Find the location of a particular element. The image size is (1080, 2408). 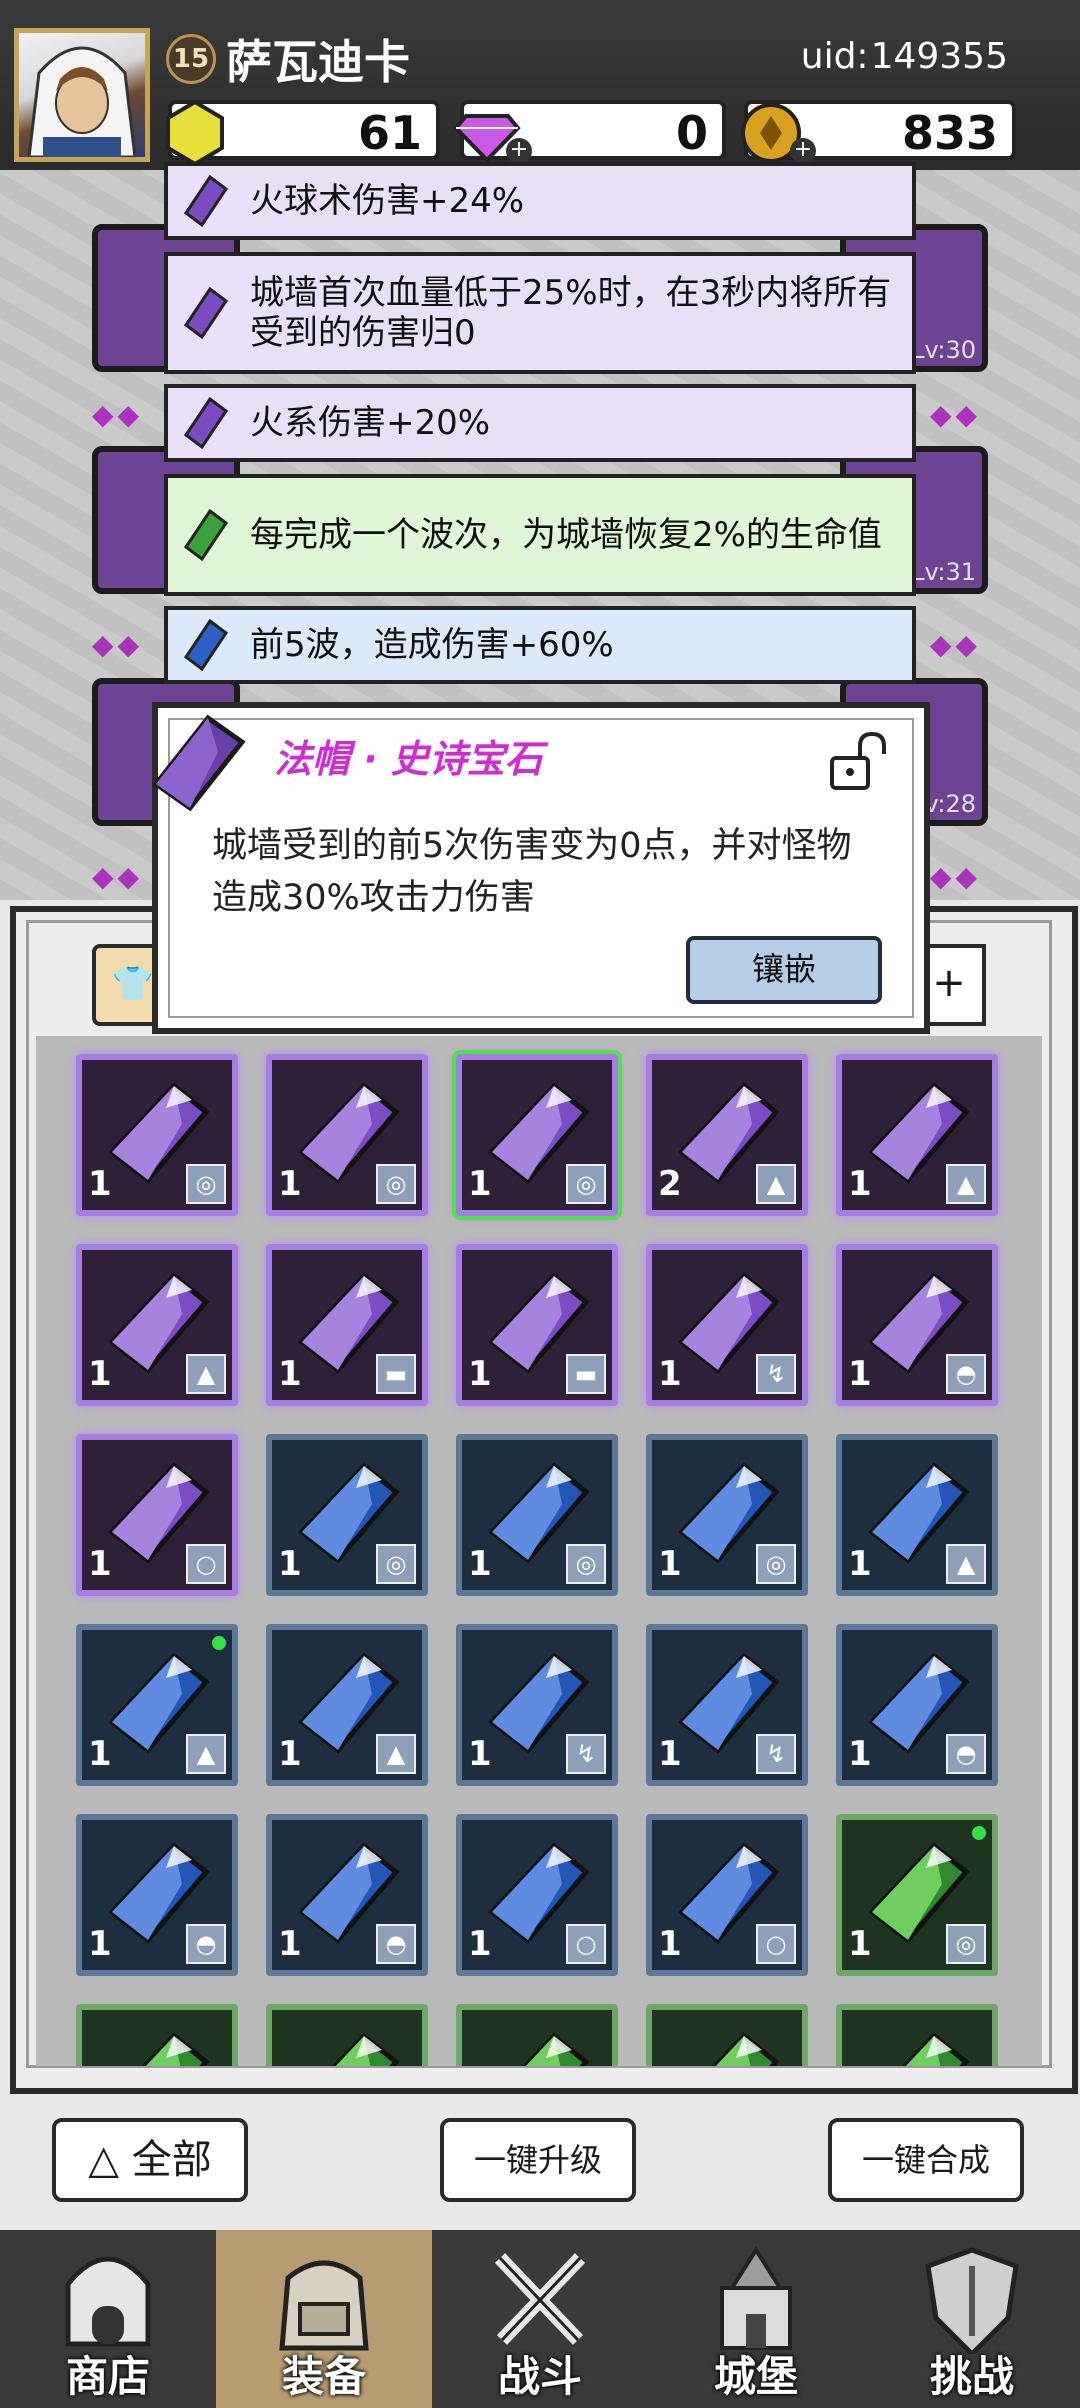

skill-text: 城墙首次血量低于25%时，在3秒内将所有受到的伤害归0 is located at coordinates (571, 313).